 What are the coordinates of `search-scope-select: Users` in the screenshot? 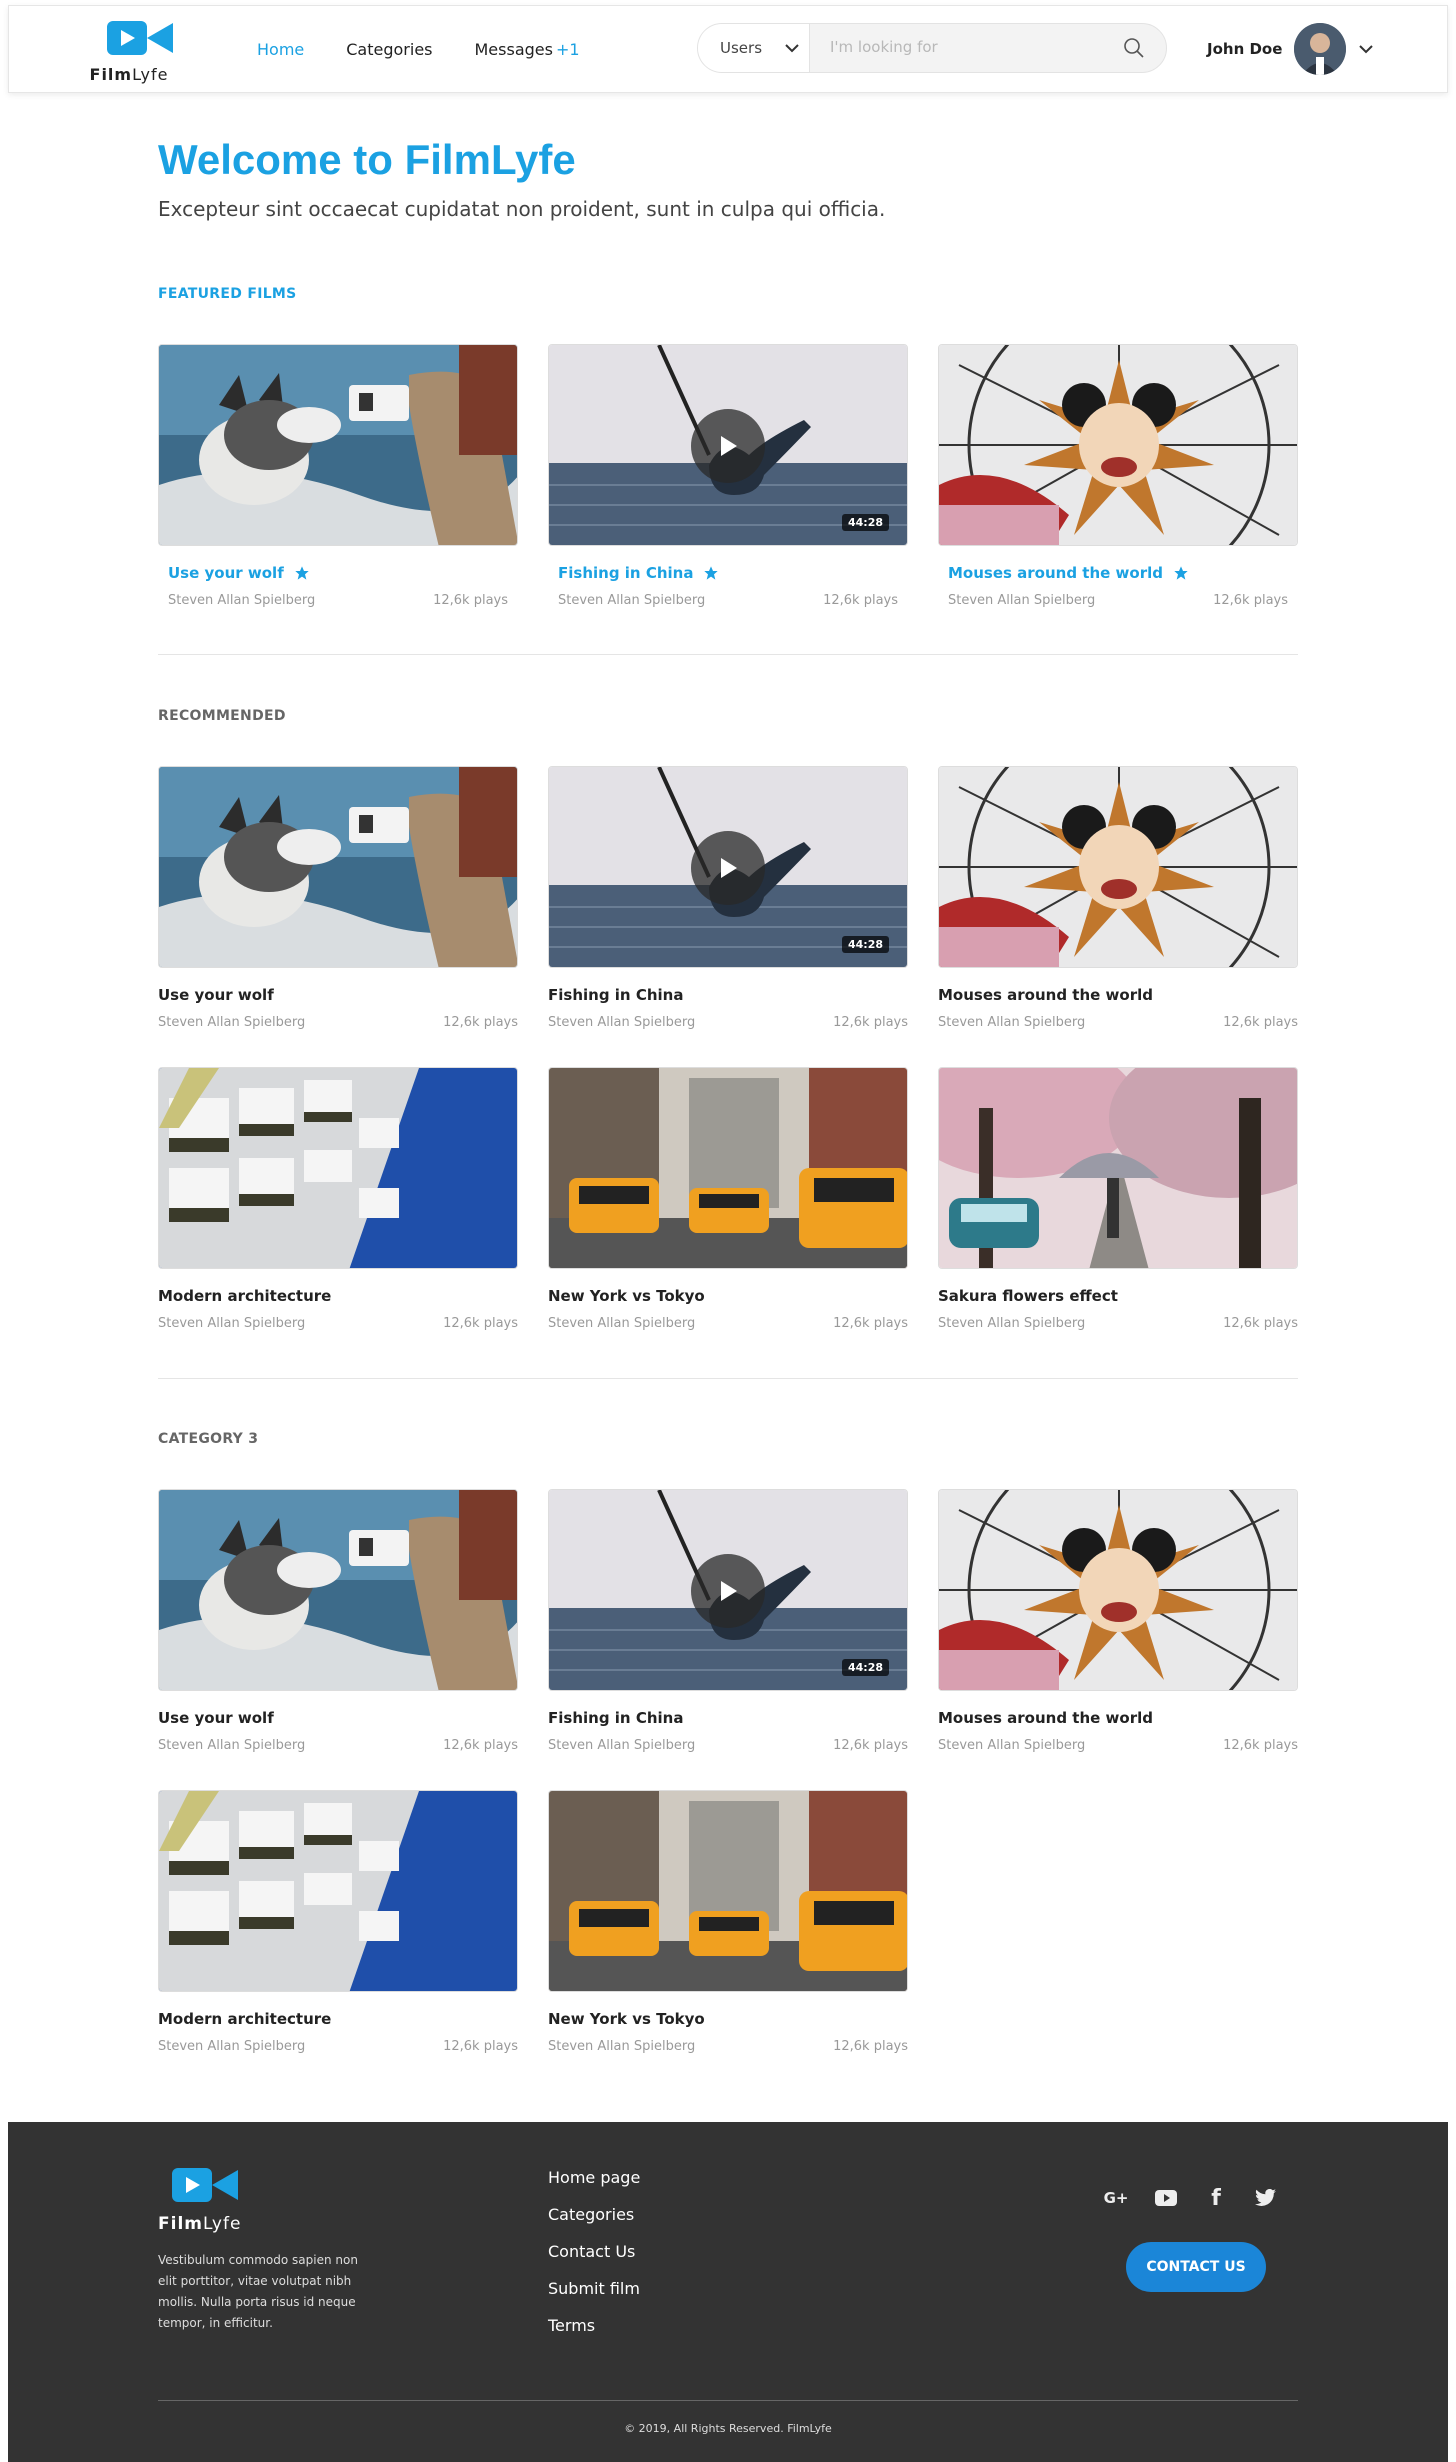 It's located at (754, 48).